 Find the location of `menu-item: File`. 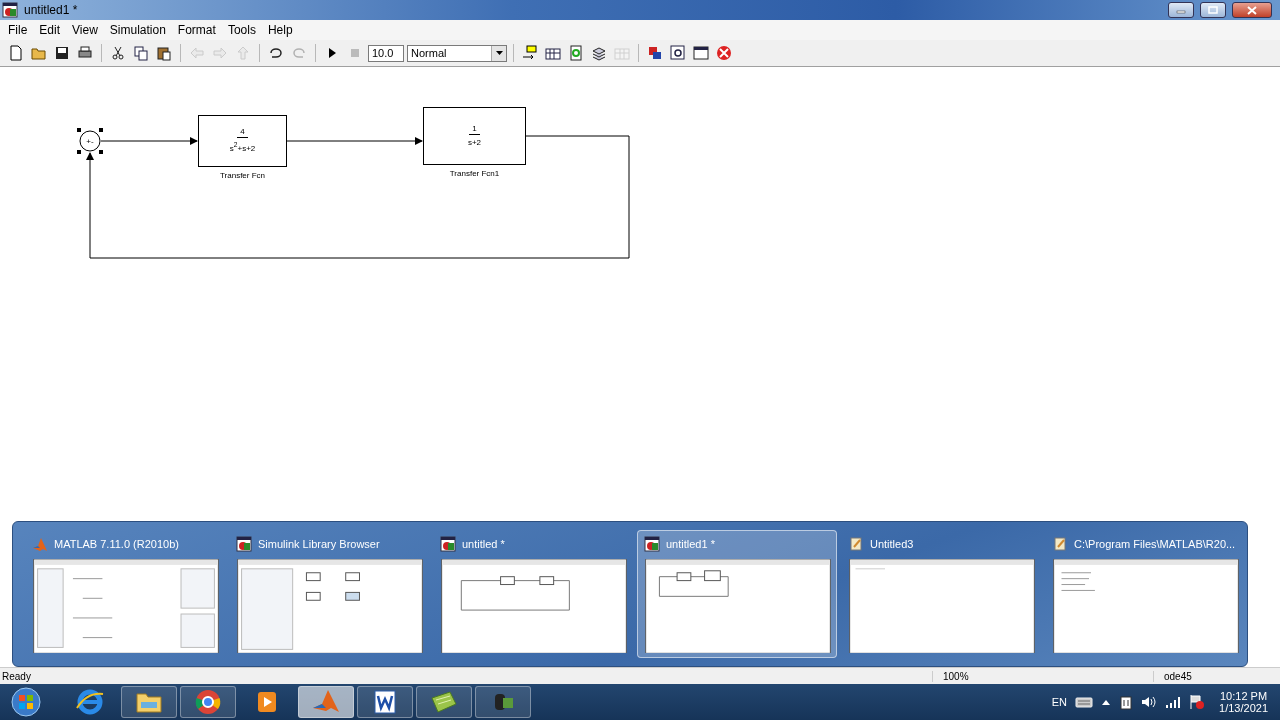

menu-item: File is located at coordinates (18, 30).